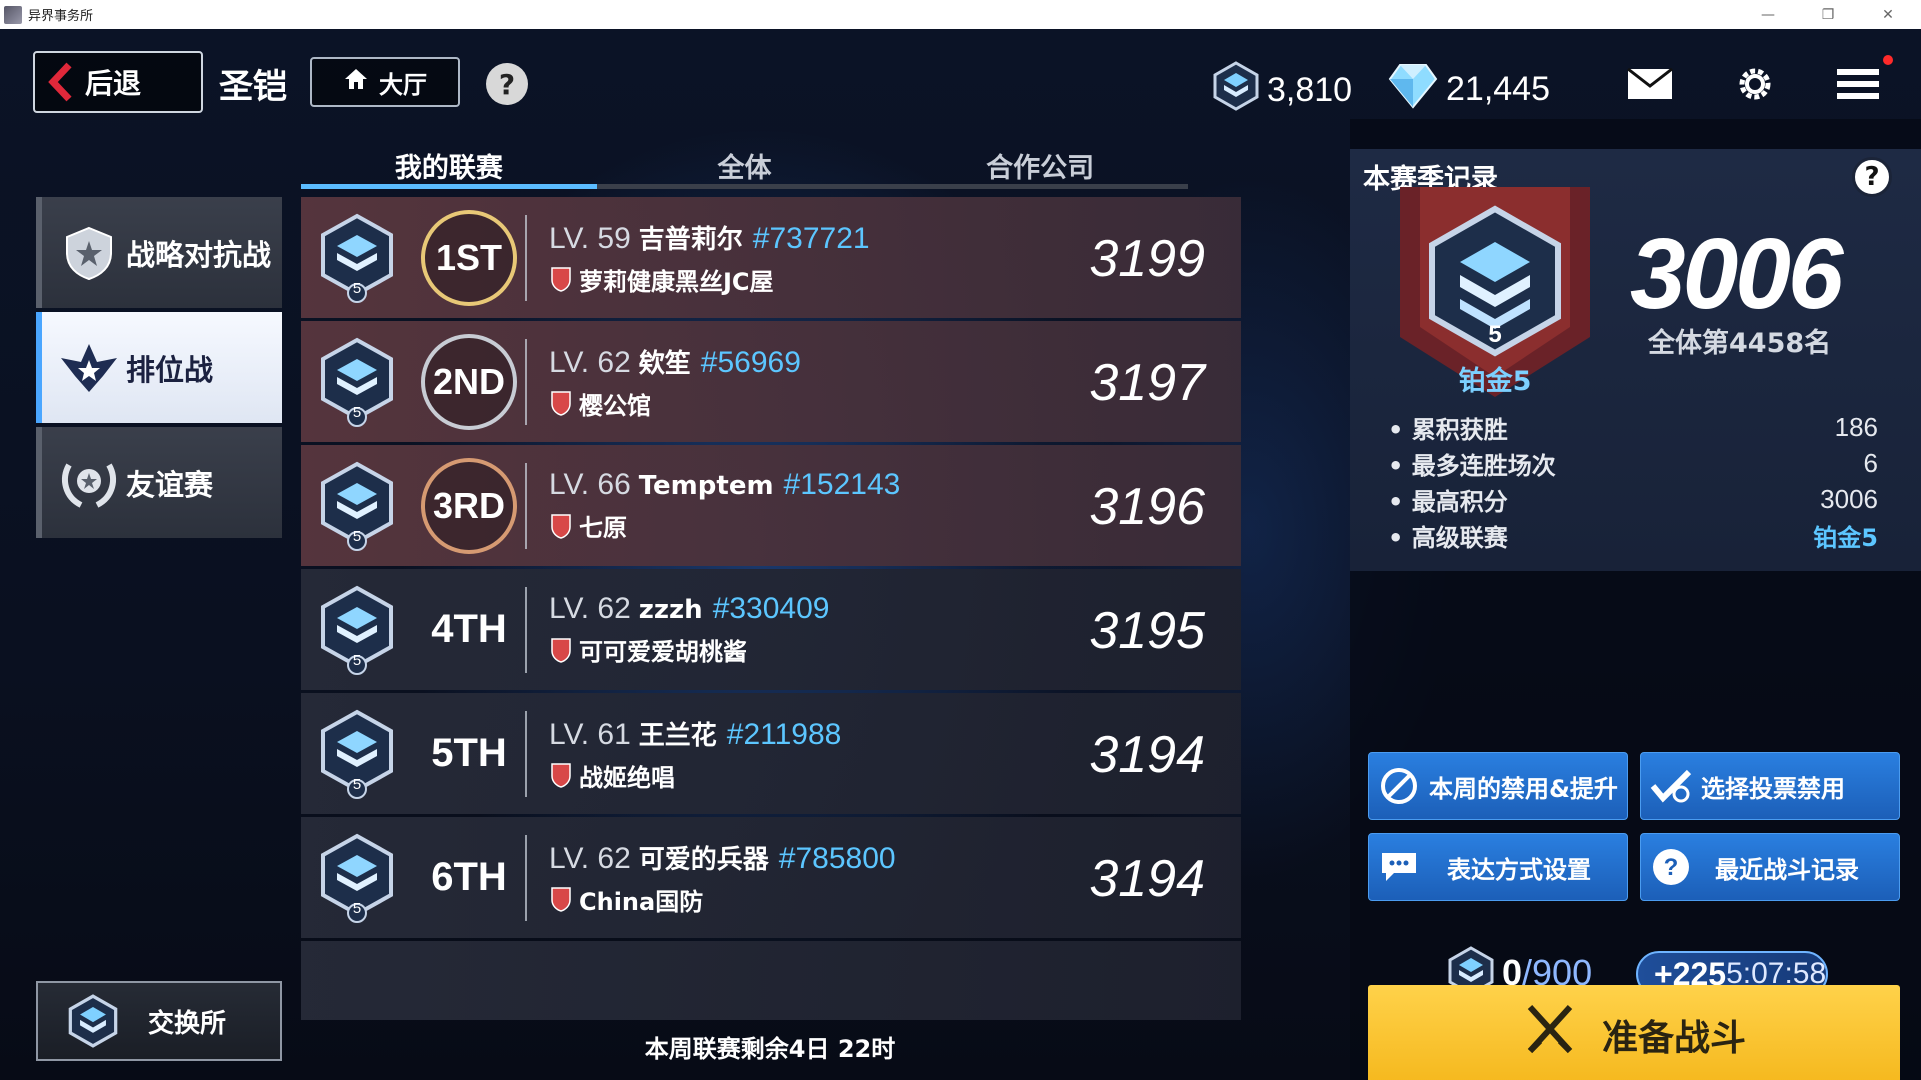 Image resolution: width=1921 pixels, height=1080 pixels. I want to click on menu-item-strategy-battle: 战略对抗战, so click(159, 252).